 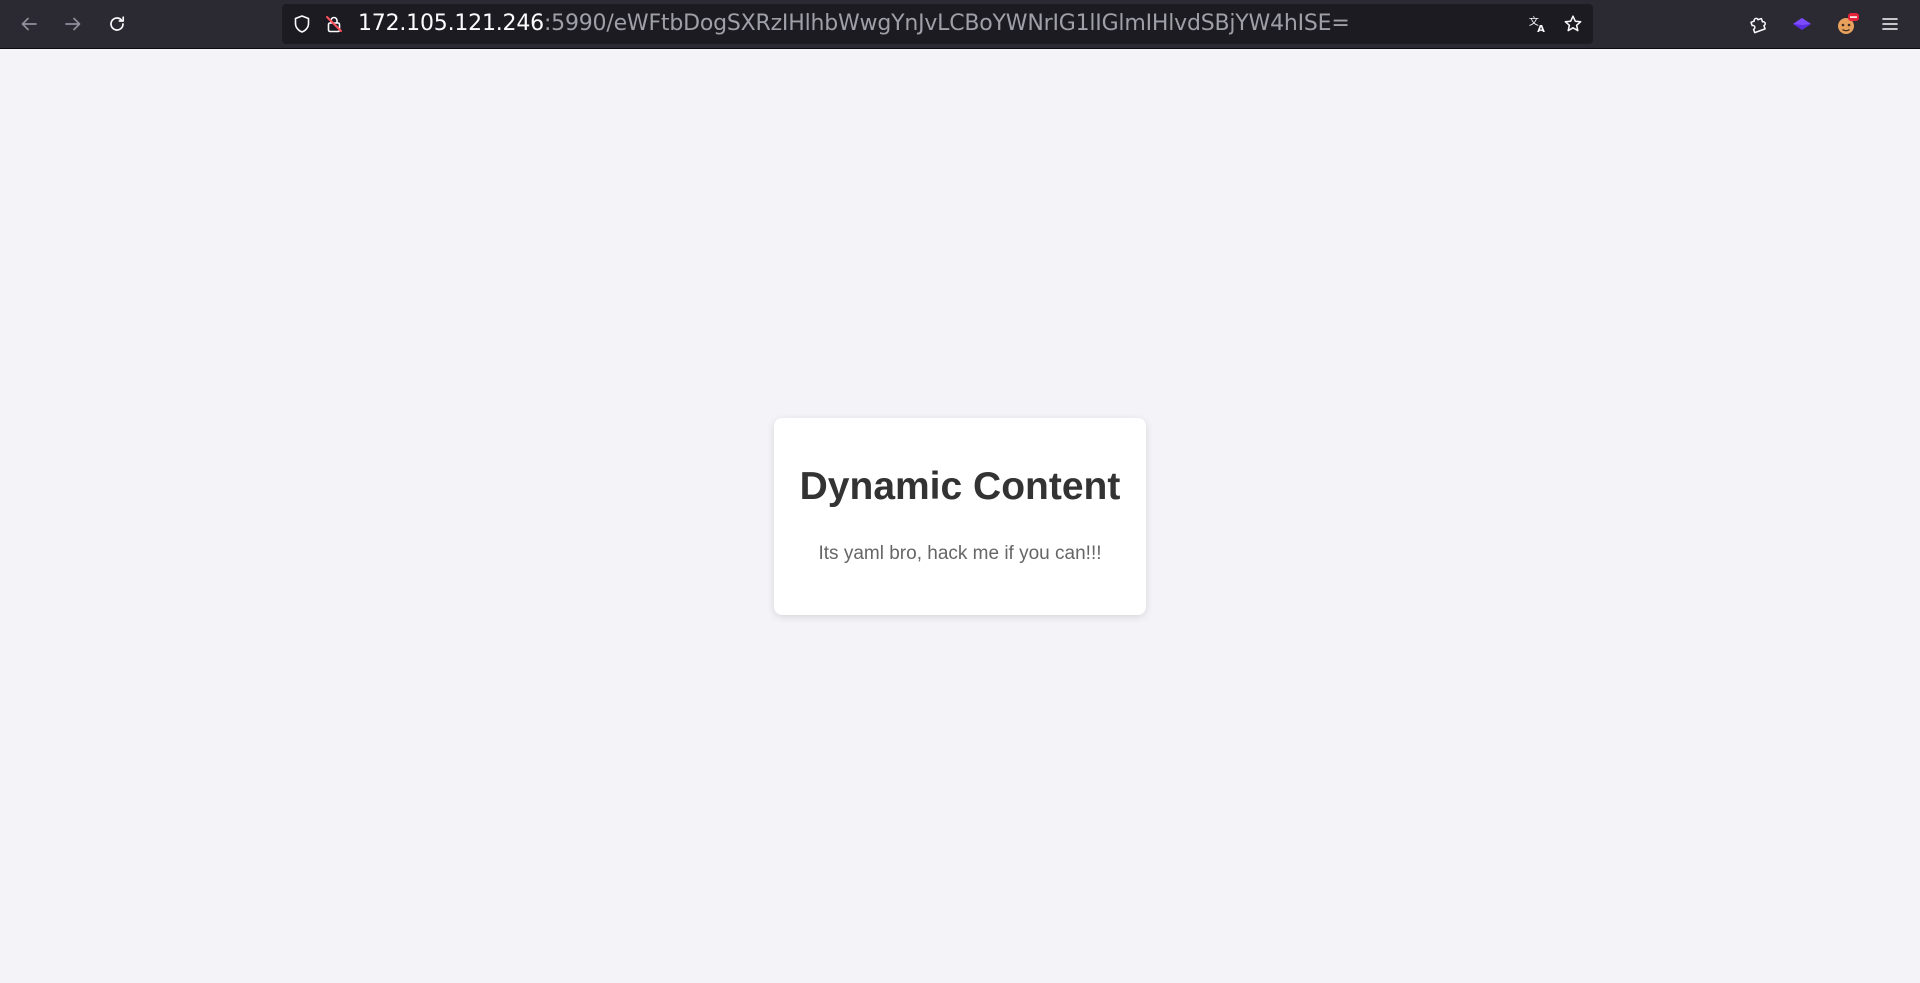 I want to click on hamburger-menu-icon, so click(x=1890, y=24).